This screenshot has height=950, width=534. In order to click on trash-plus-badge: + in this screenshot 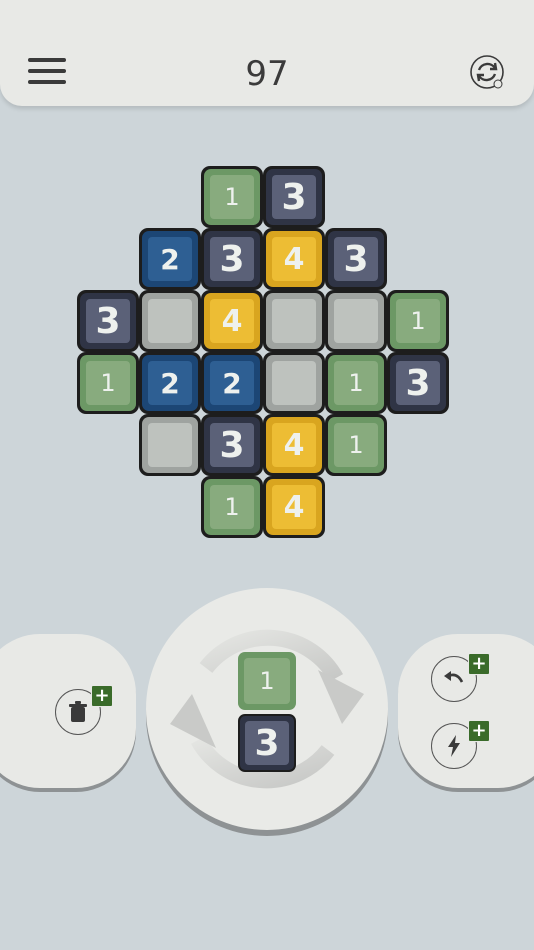, I will do `click(102, 696)`.